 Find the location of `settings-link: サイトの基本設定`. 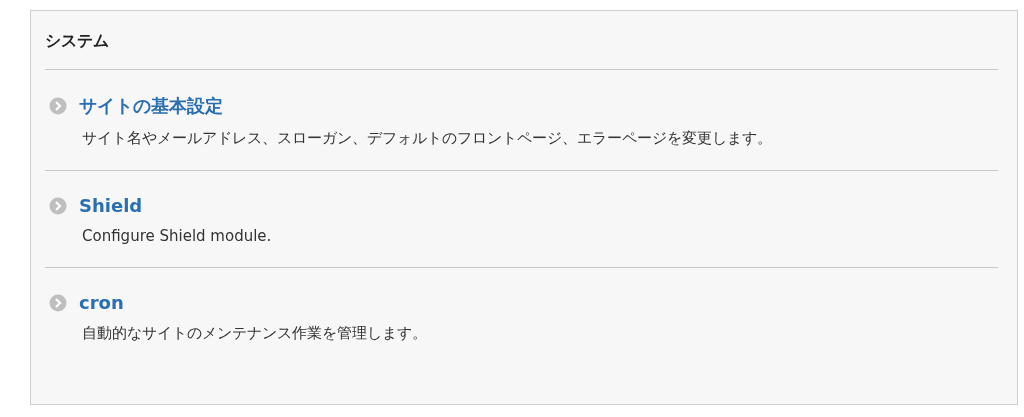

settings-link: サイトの基本設定 is located at coordinates (151, 106).